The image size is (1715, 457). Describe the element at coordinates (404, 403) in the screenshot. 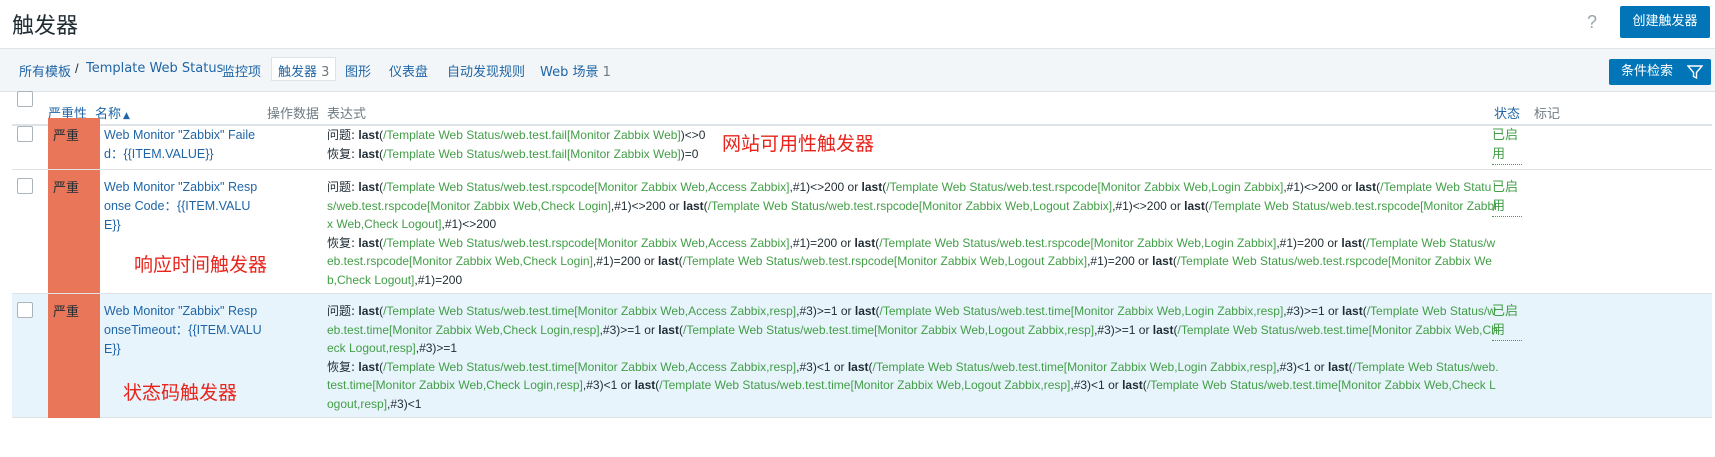

I see `expression-operator: ,#3)<1` at that location.